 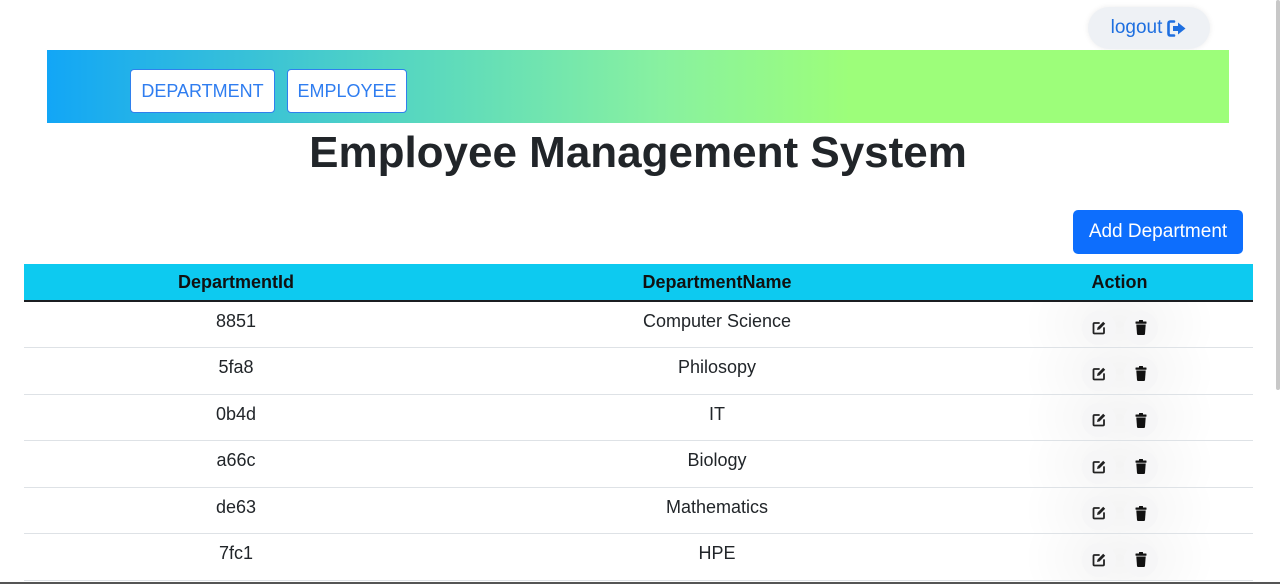 What do you see at coordinates (236, 460) in the screenshot?
I see `department-id-text: a66c` at bounding box center [236, 460].